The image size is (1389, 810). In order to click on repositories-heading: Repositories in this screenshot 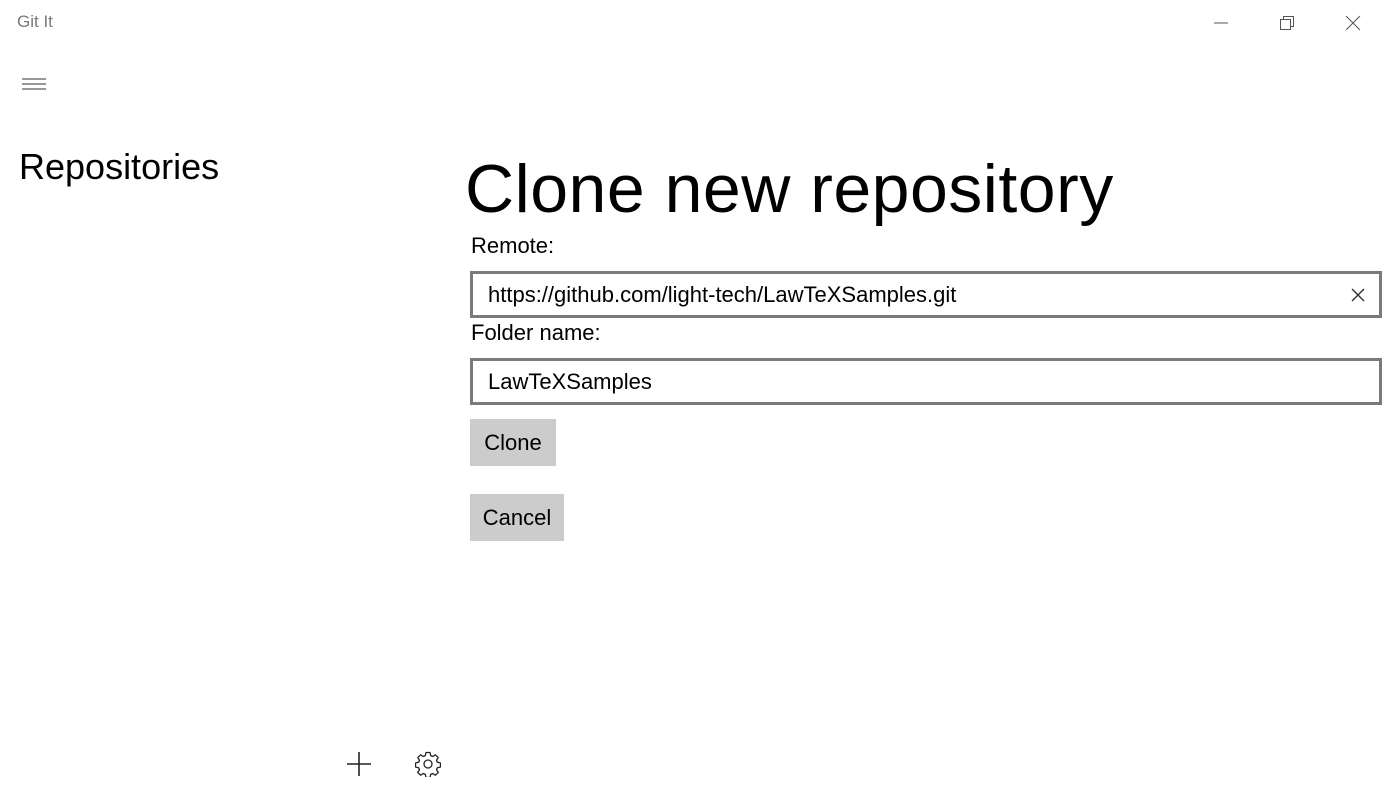, I will do `click(119, 166)`.